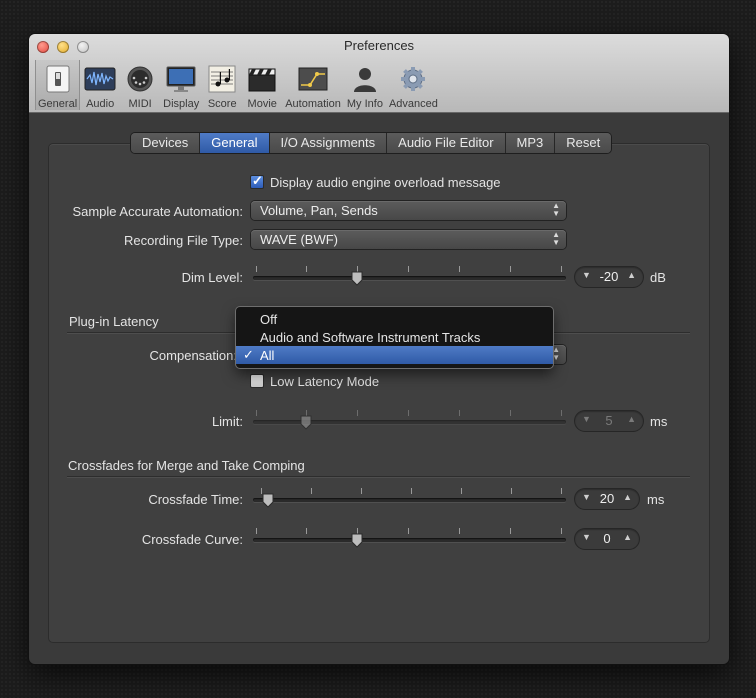  What do you see at coordinates (408, 239) in the screenshot?
I see `recording-file-type-popup: WAVE (BWF) ▲ ▼` at bounding box center [408, 239].